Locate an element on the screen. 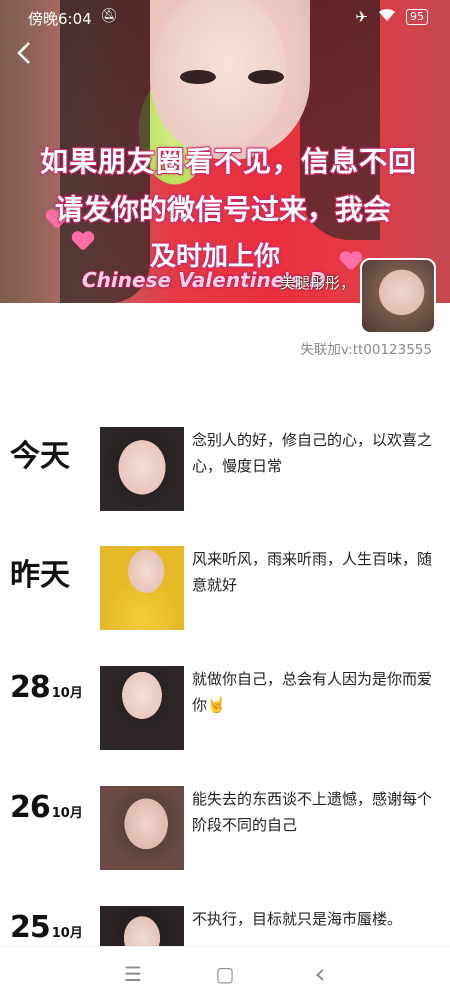 Image resolution: width=450 pixels, height=1001 pixels. post-date-day: 28 is located at coordinates (30, 687).